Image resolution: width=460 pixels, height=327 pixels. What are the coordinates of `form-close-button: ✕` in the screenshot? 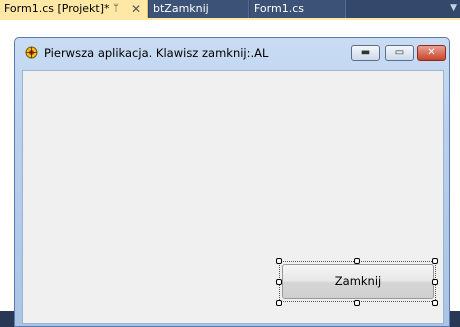 It's located at (431, 53).